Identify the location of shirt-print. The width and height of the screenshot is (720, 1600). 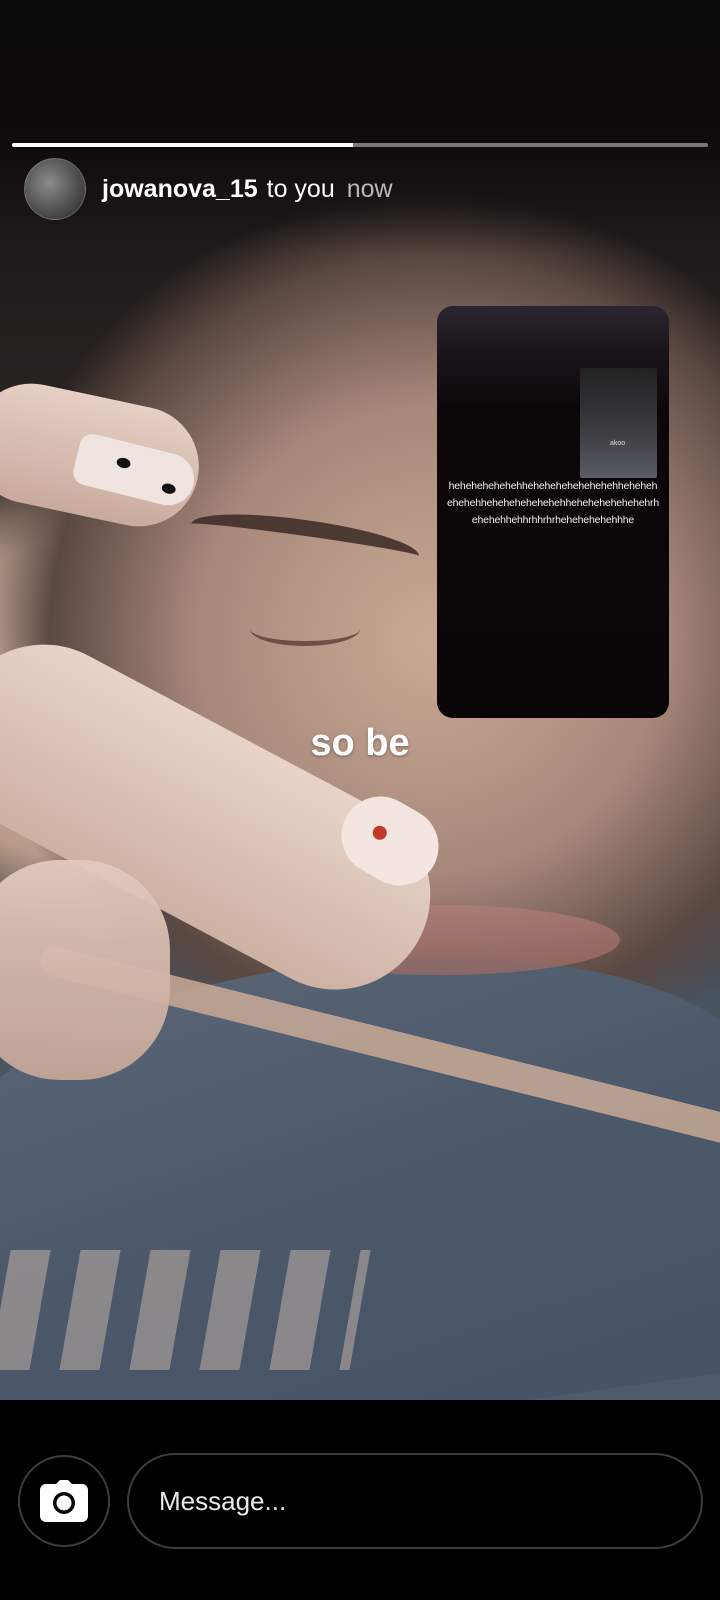
(185, 1310).